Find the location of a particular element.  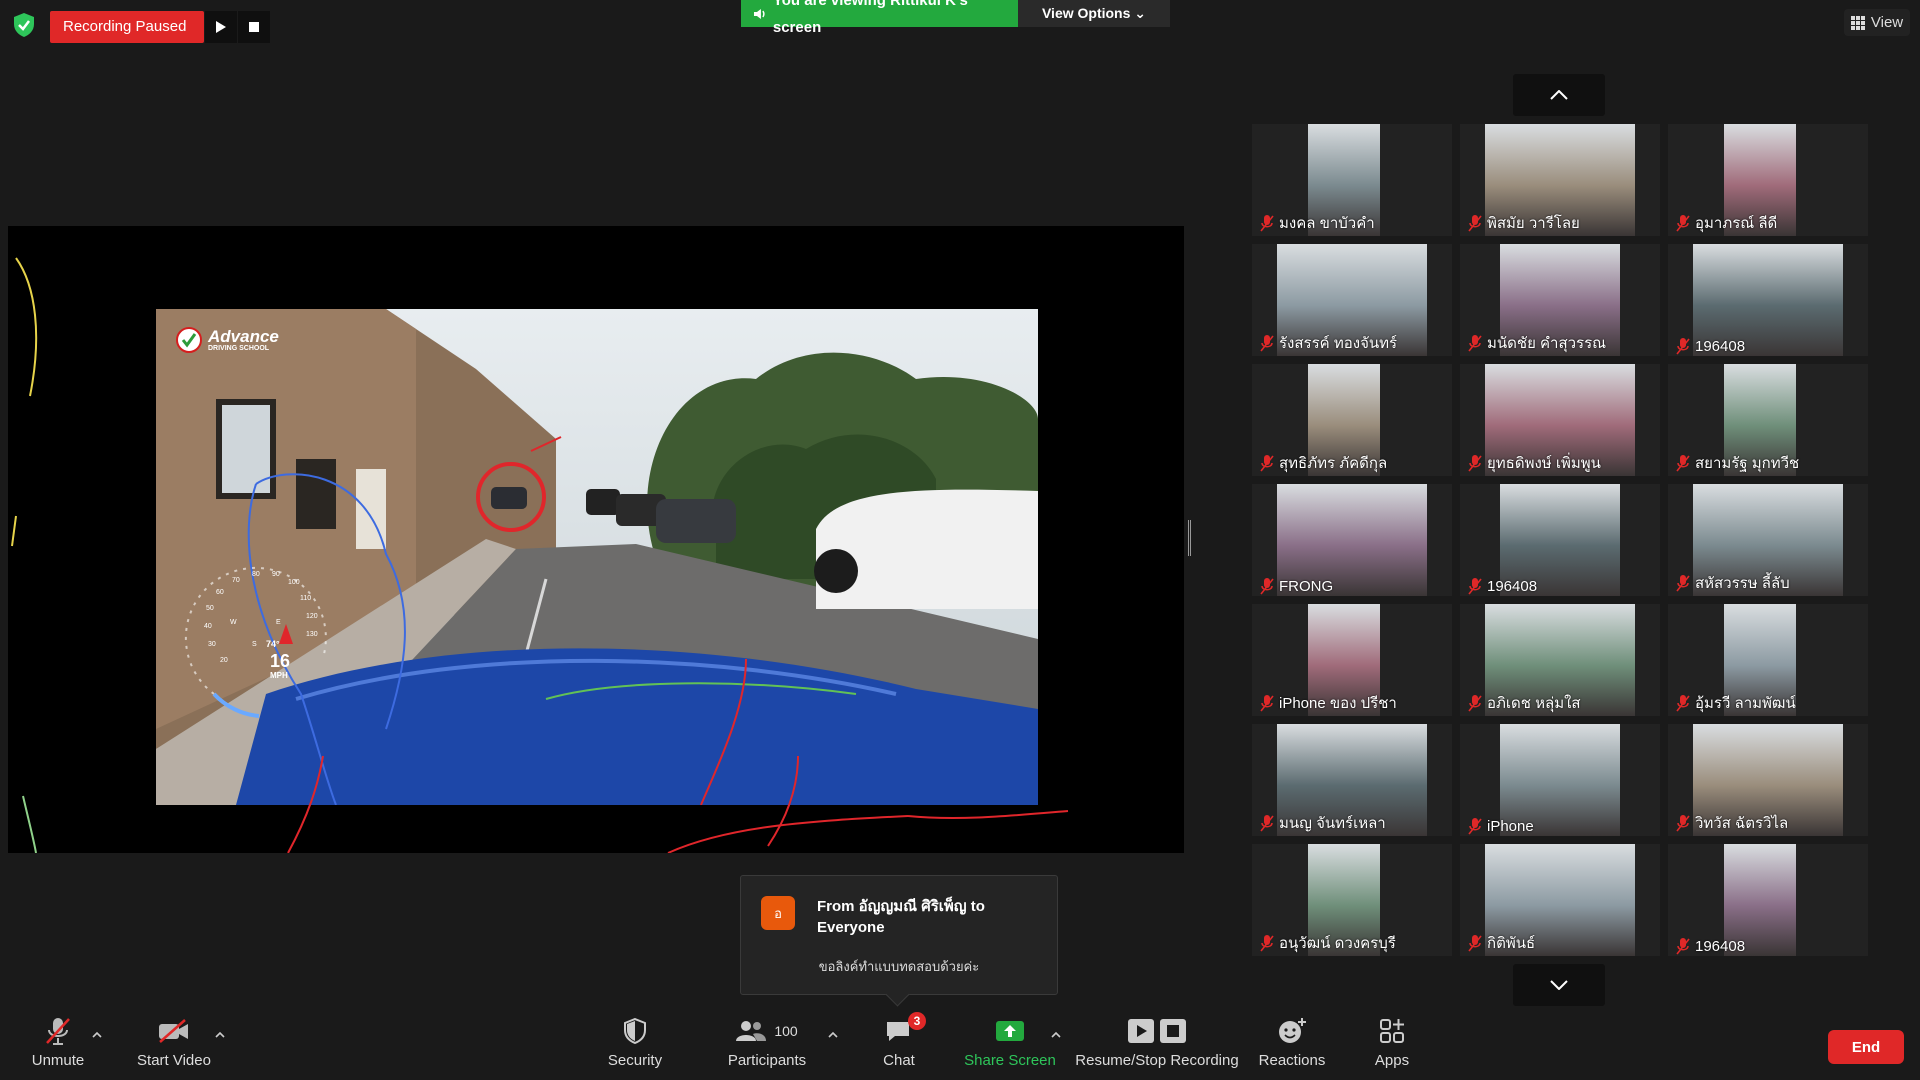

participant-tile: อภิเดช หลุ่มใส is located at coordinates (1560, 660).